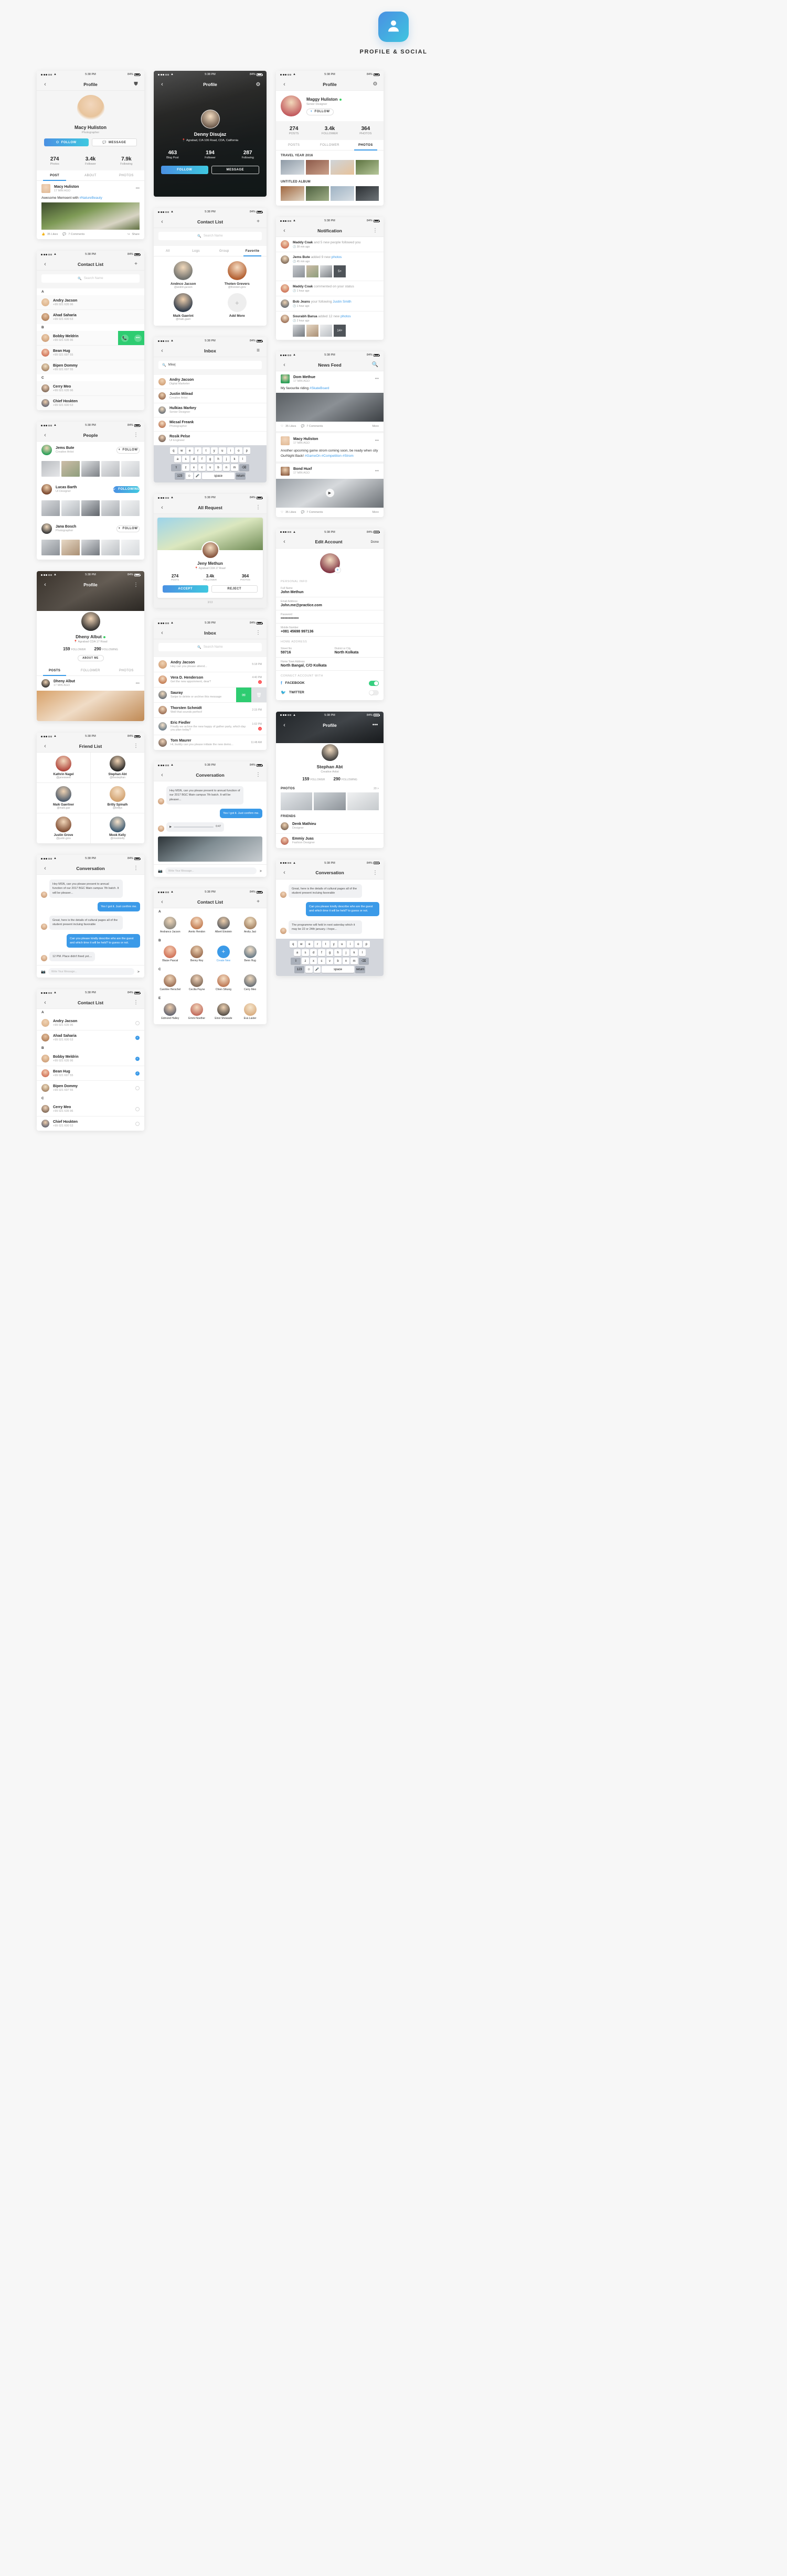 The width and height of the screenshot is (787, 2576). Describe the element at coordinates (136, 84) in the screenshot. I see `bag-icon: ⛊` at that location.